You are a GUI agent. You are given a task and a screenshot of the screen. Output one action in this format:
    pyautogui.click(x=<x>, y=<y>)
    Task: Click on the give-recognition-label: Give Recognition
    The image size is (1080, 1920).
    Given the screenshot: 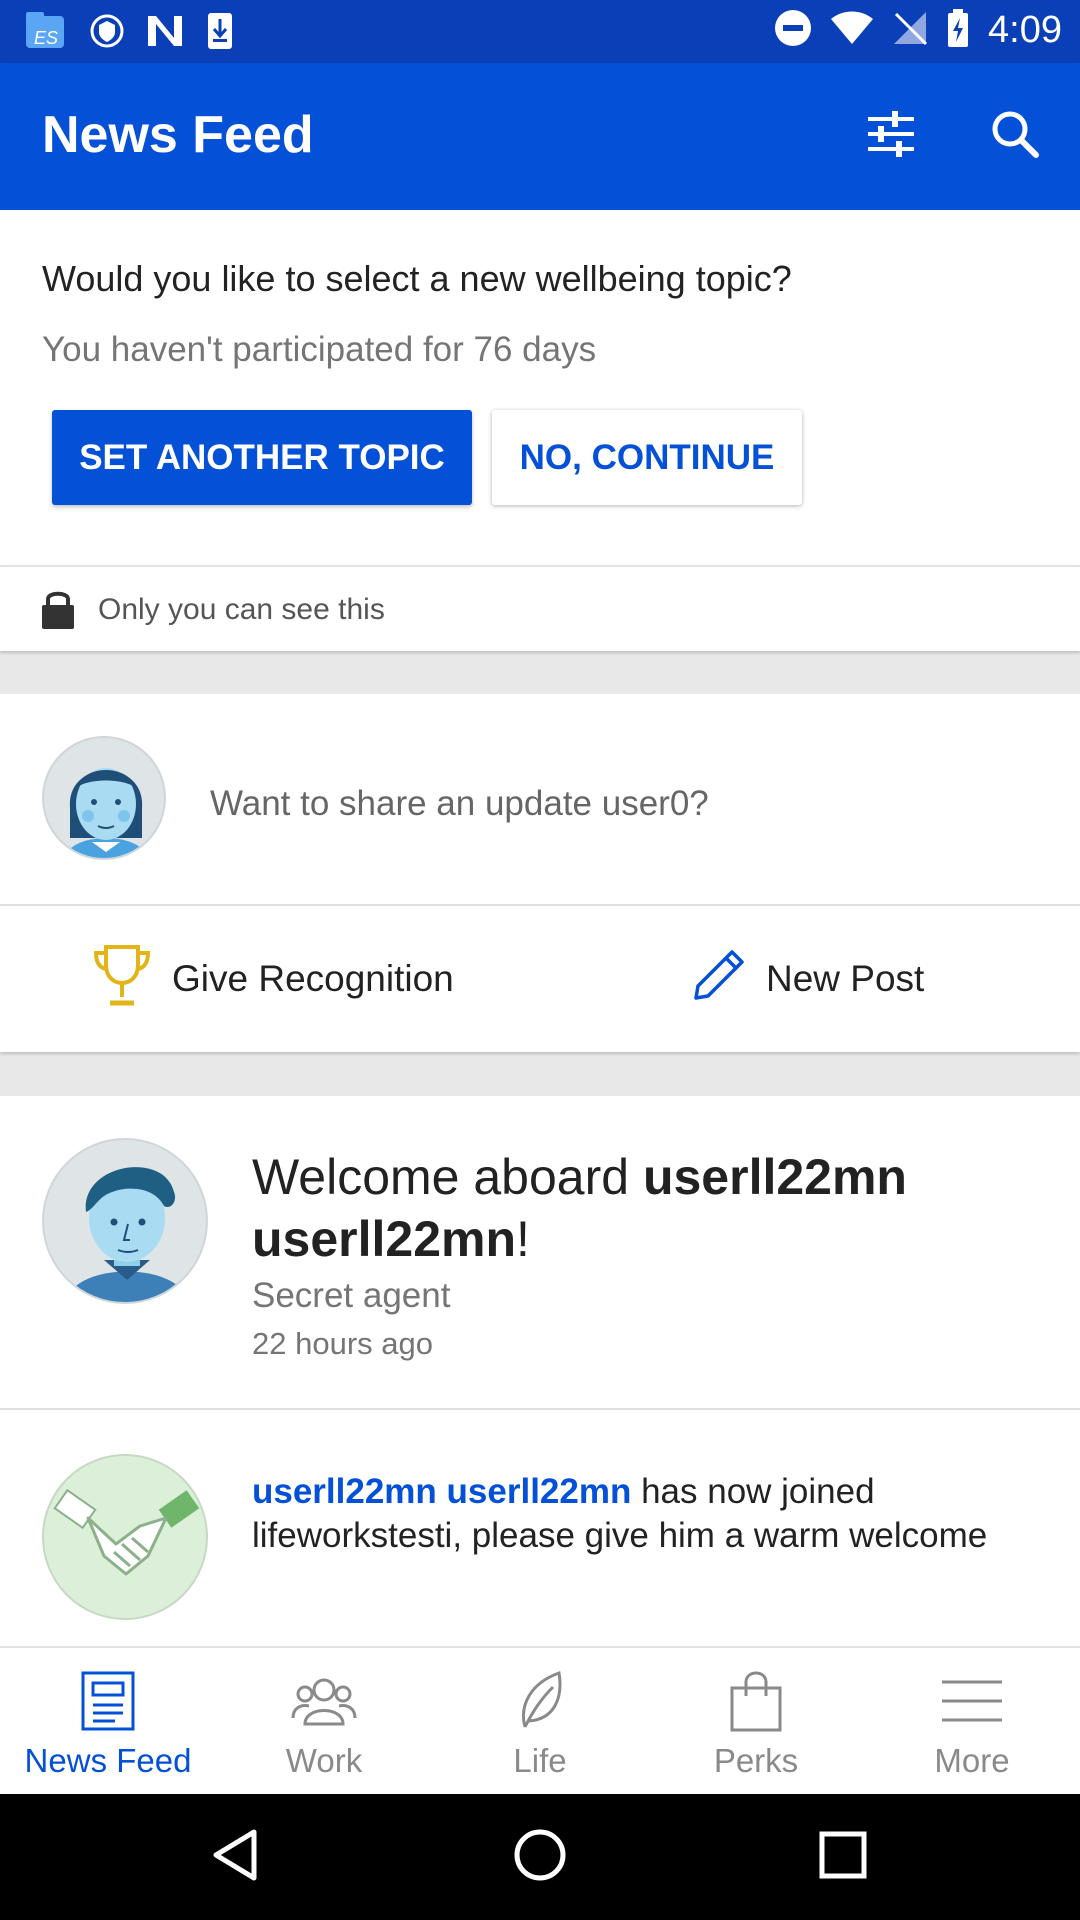 What is the action you would take?
    pyautogui.click(x=313, y=978)
    